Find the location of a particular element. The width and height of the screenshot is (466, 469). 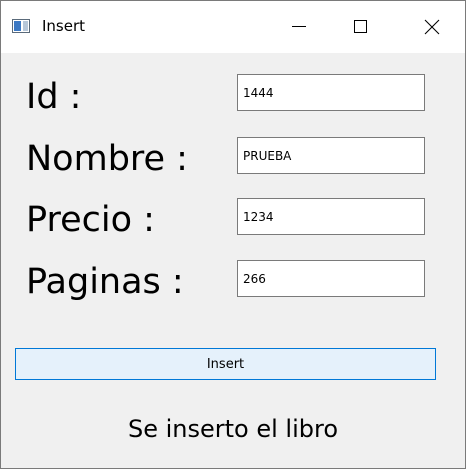

maximize-icon is located at coordinates (360, 26).